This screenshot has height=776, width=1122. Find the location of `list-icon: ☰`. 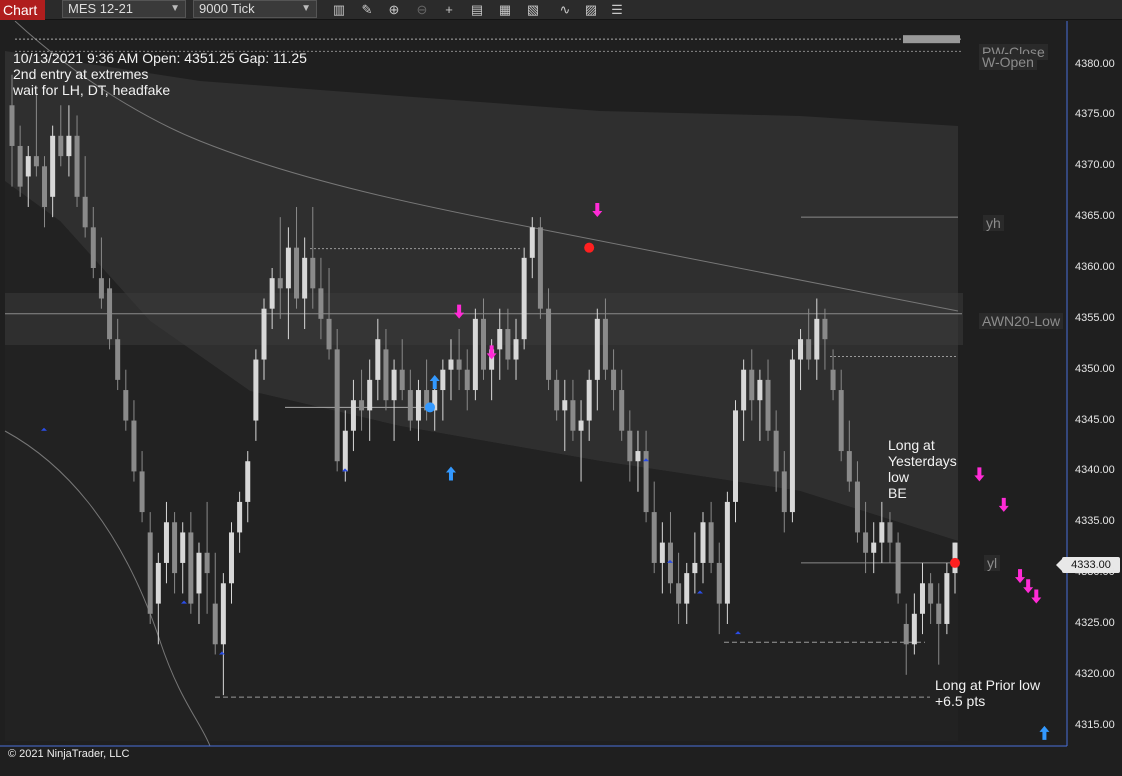

list-icon: ☰ is located at coordinates (617, 10).